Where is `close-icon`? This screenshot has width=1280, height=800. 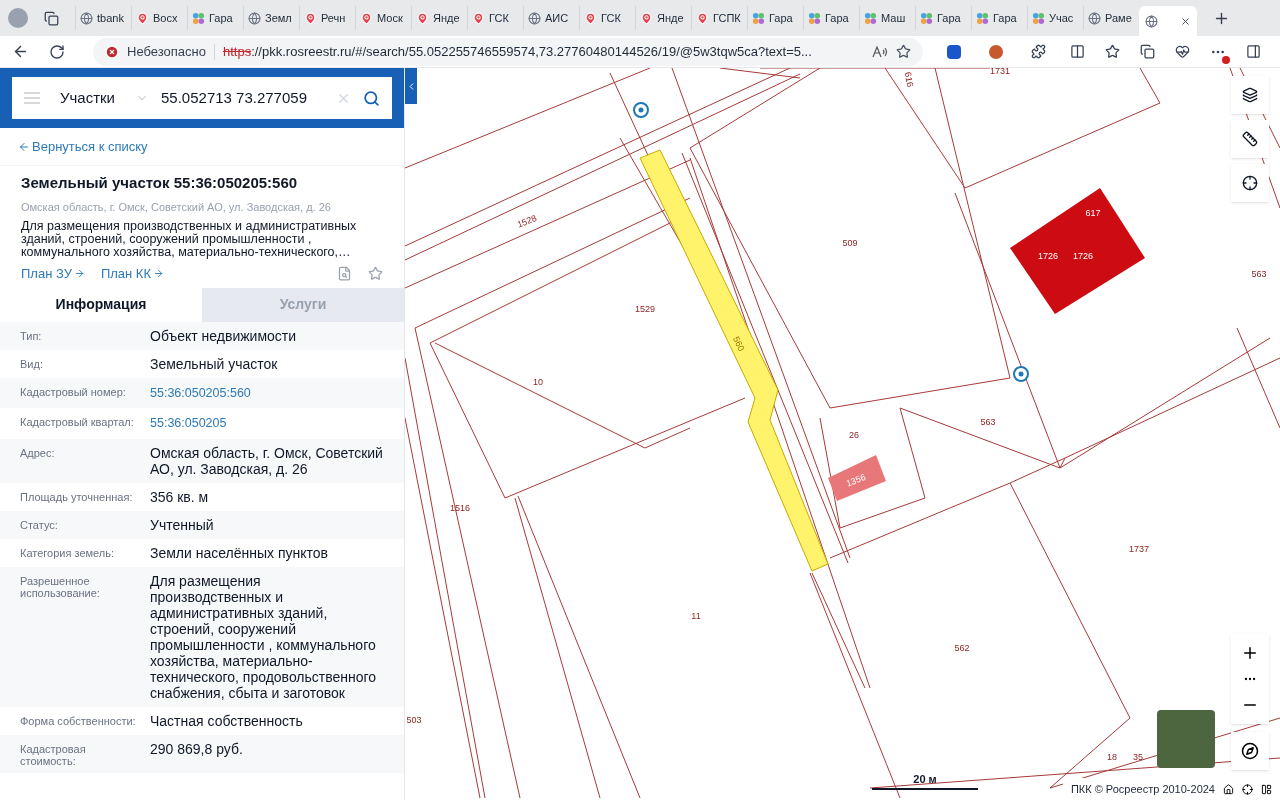
close-icon is located at coordinates (1185, 21).